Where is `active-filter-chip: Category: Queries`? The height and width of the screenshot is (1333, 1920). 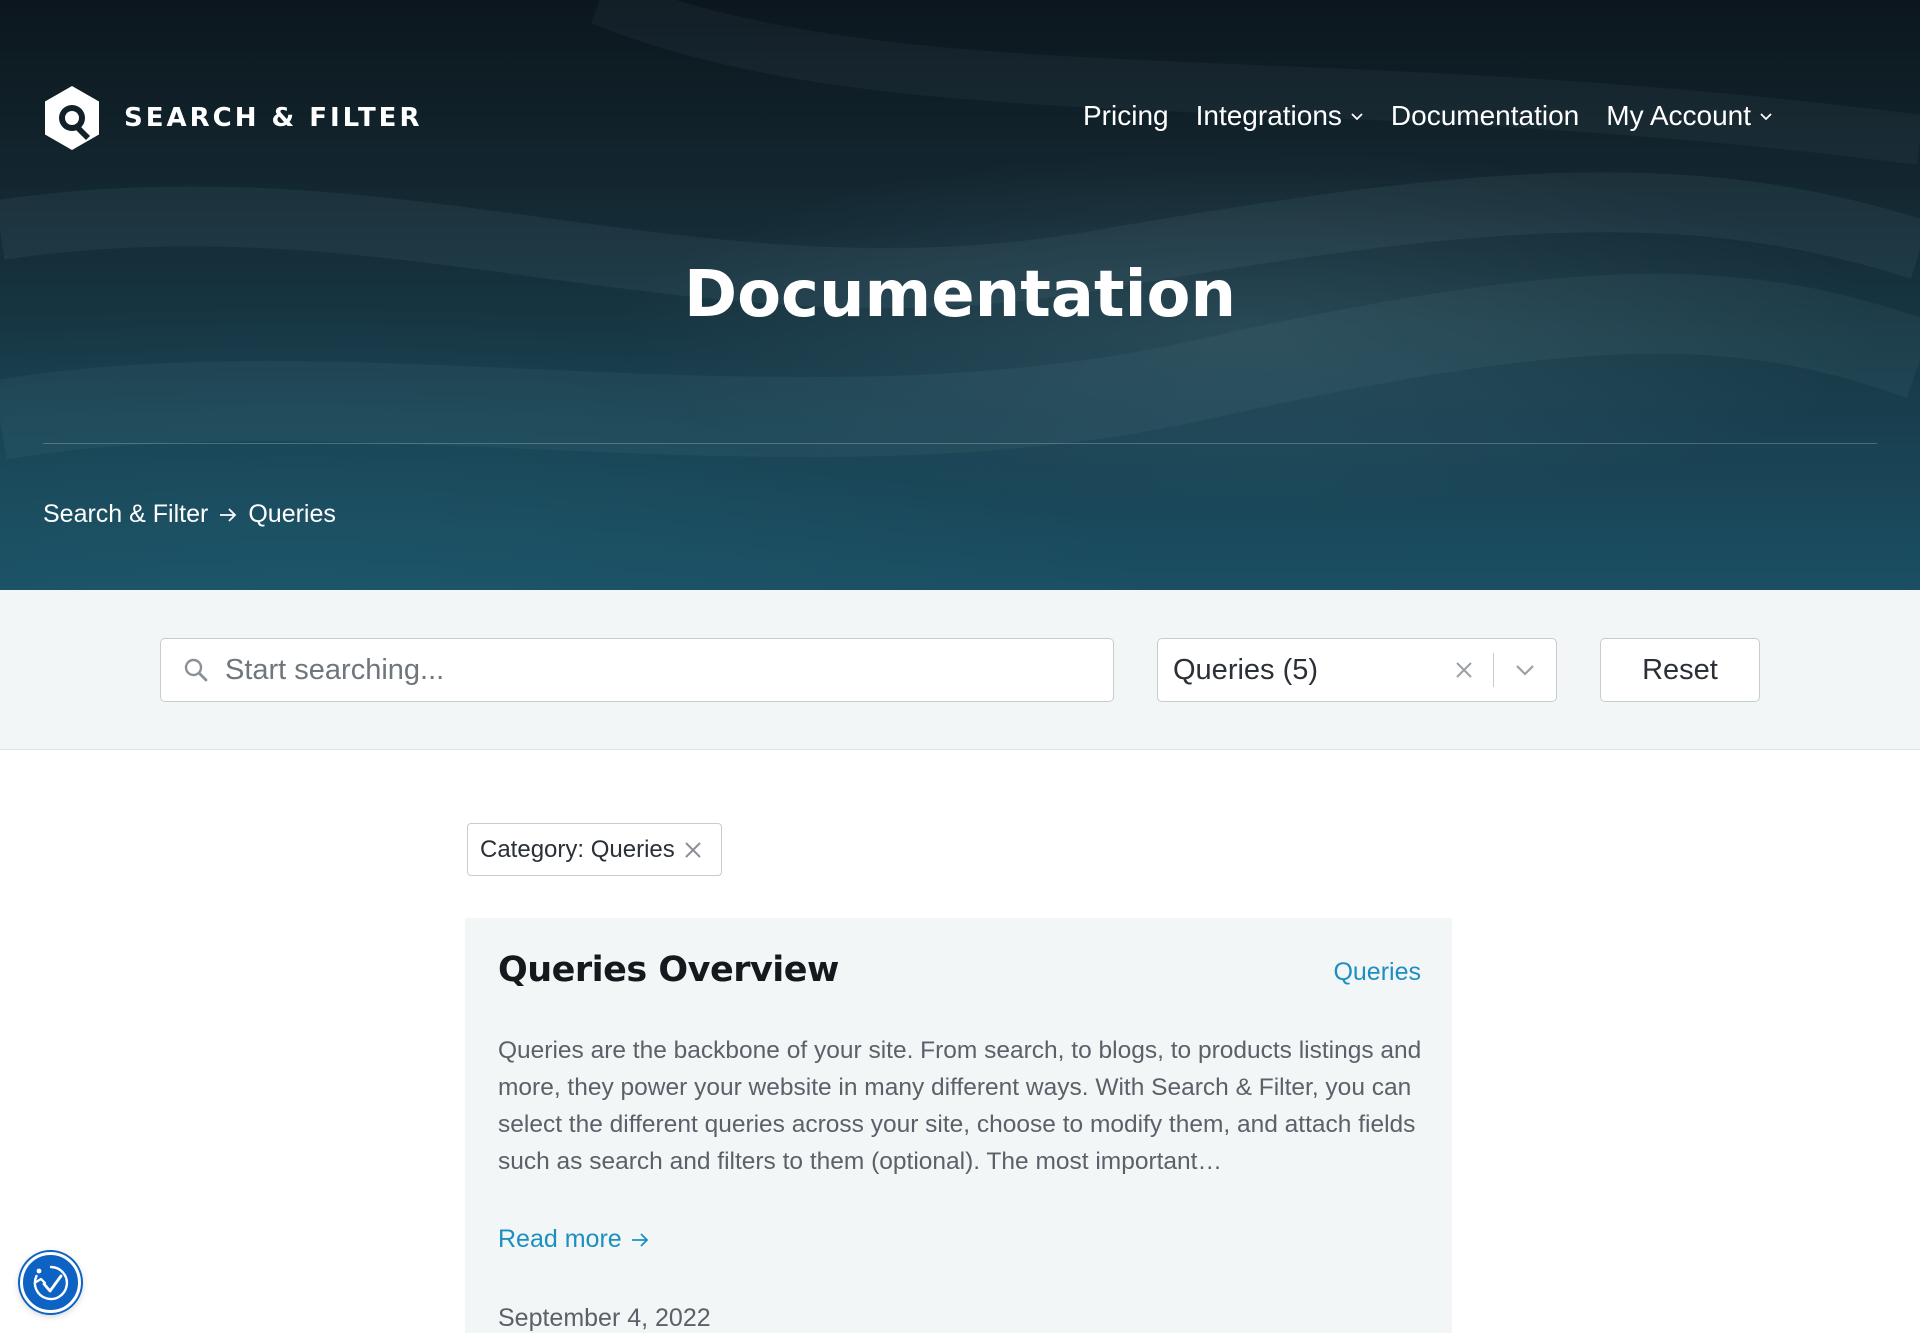
active-filter-chip: Category: Queries is located at coordinates (594, 849).